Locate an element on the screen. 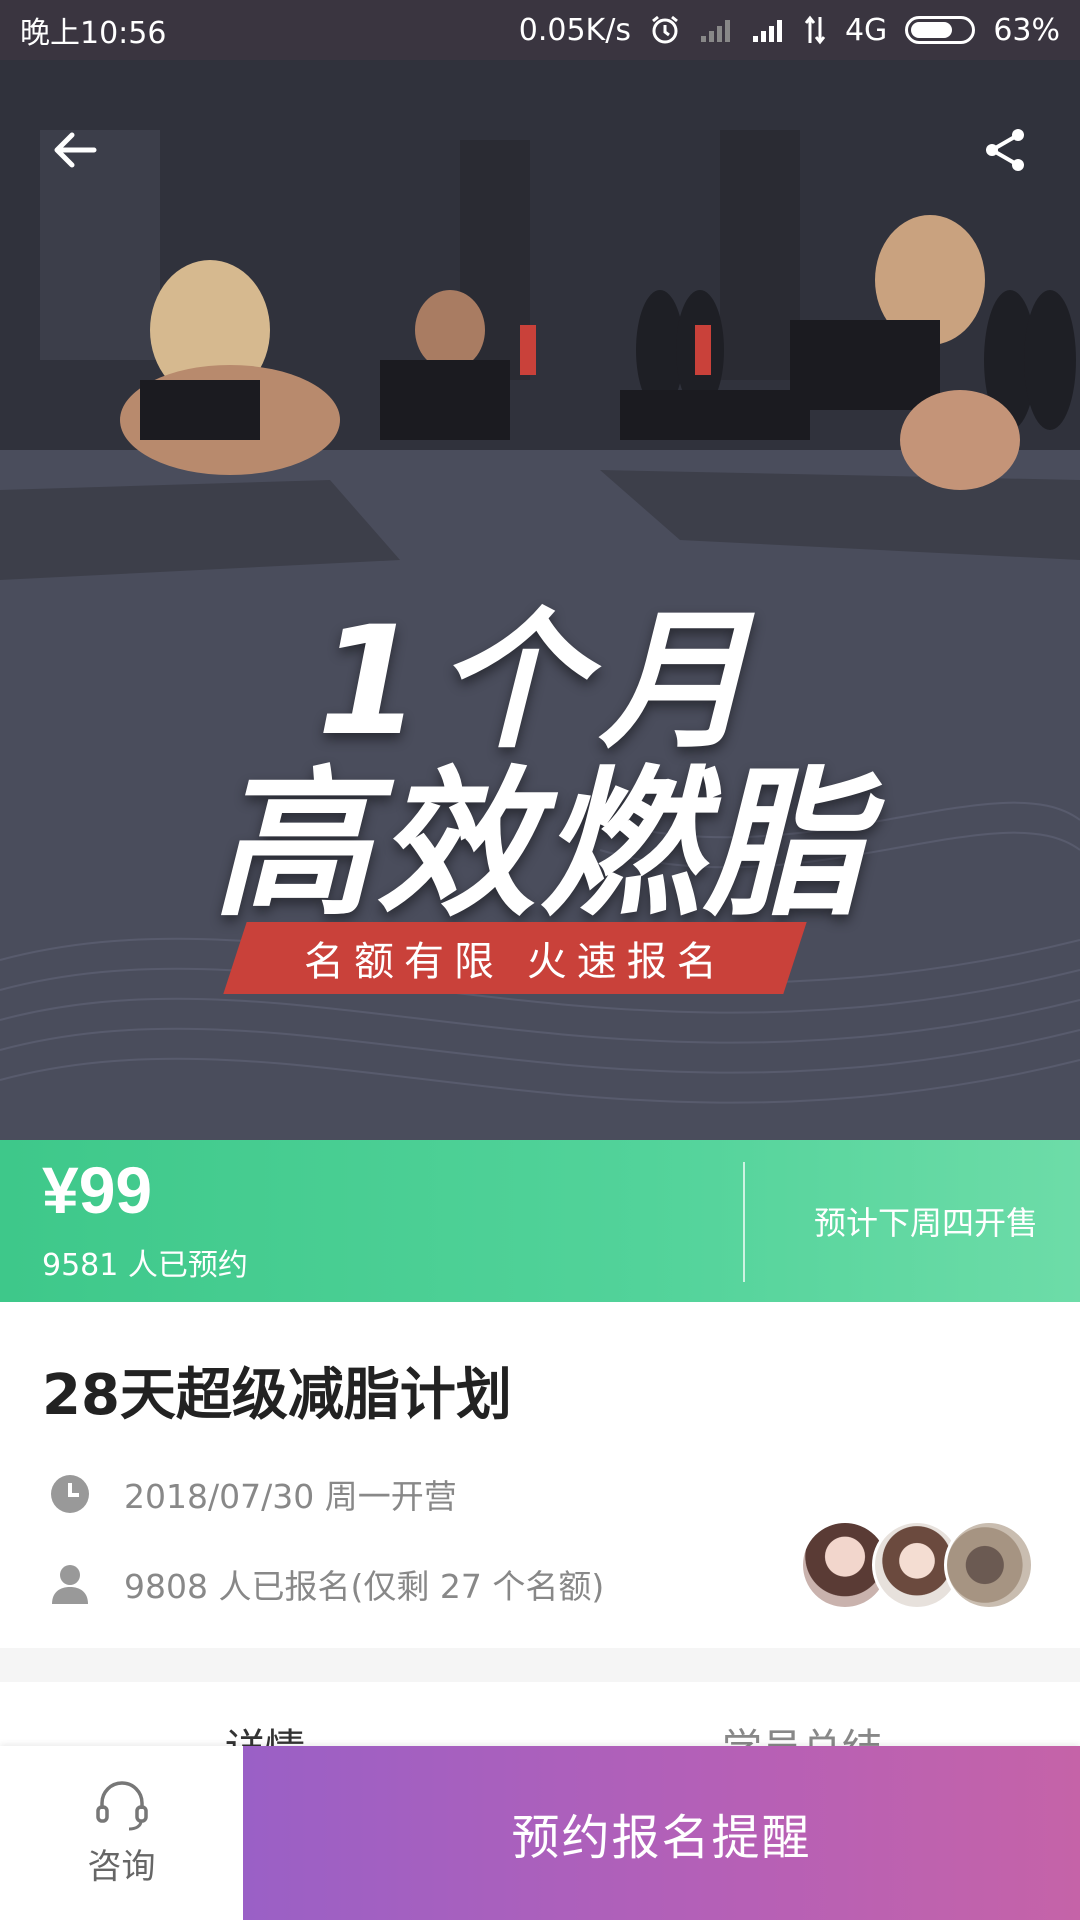 This screenshot has height=1920, width=1080. battery-percent: 63% is located at coordinates (1026, 30).